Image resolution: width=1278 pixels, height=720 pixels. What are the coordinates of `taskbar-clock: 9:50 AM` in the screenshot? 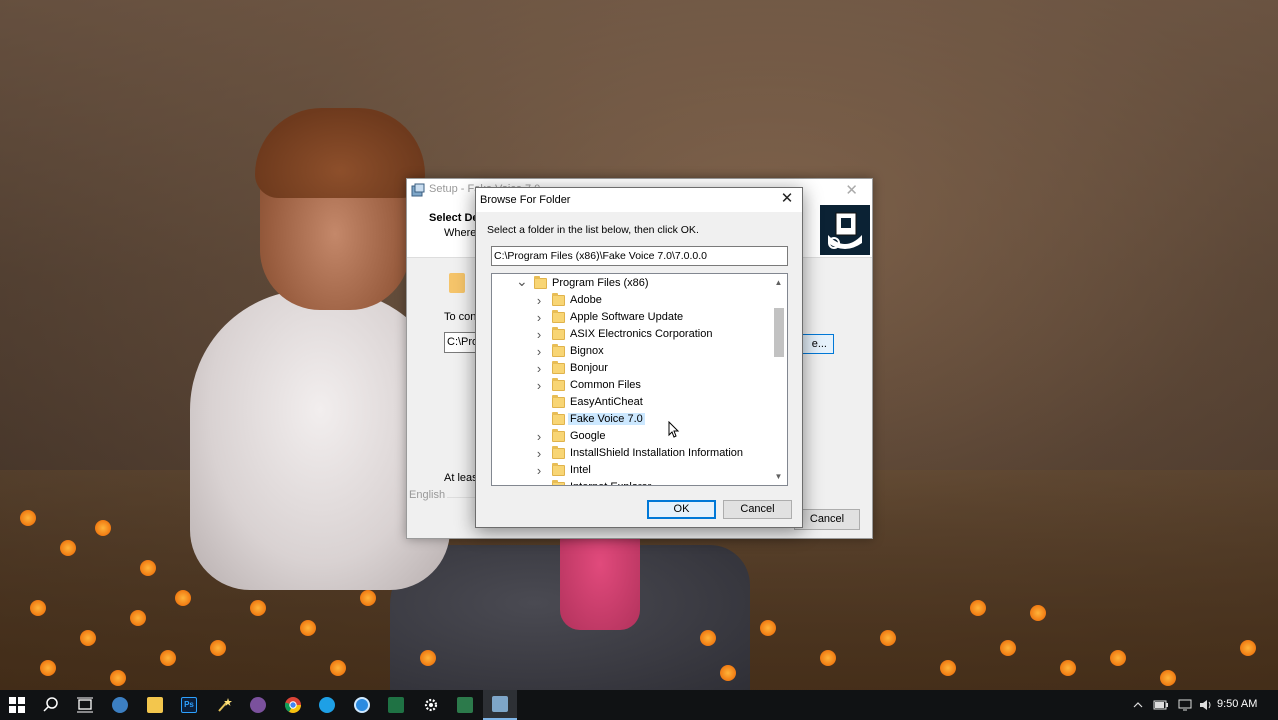 It's located at (1237, 704).